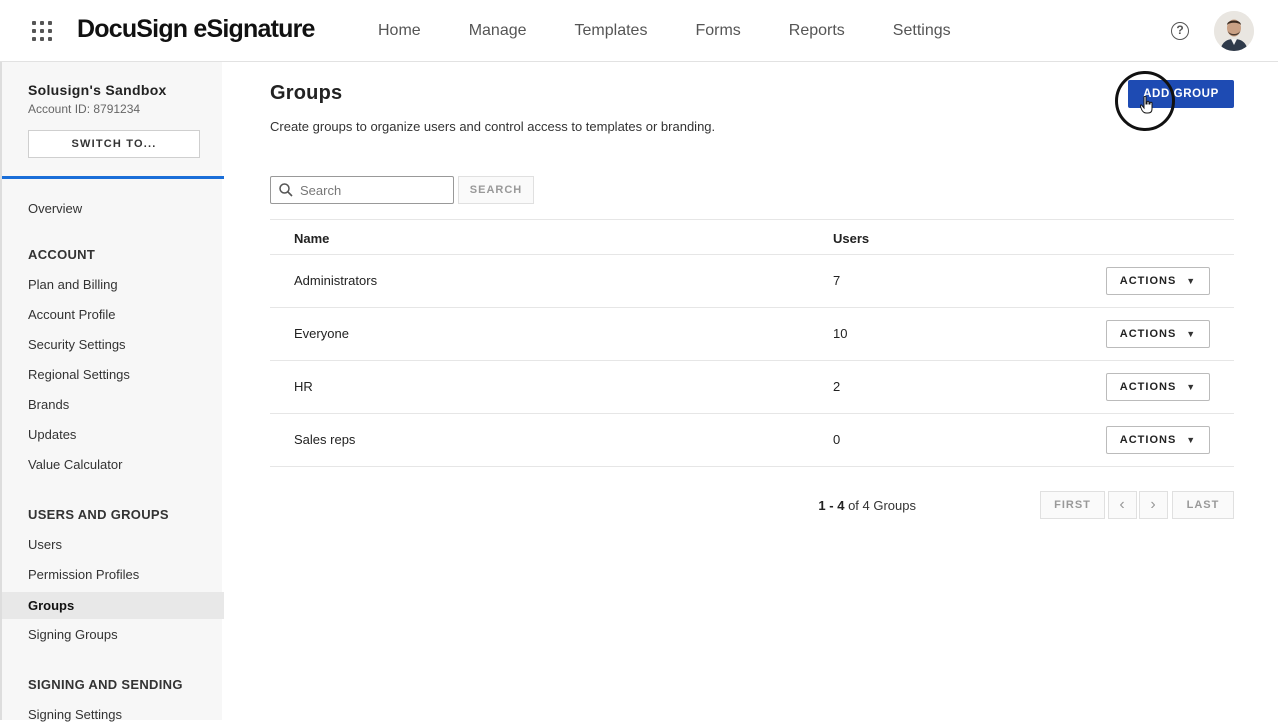  Describe the element at coordinates (321, 333) in the screenshot. I see `group-name: Everyone` at that location.